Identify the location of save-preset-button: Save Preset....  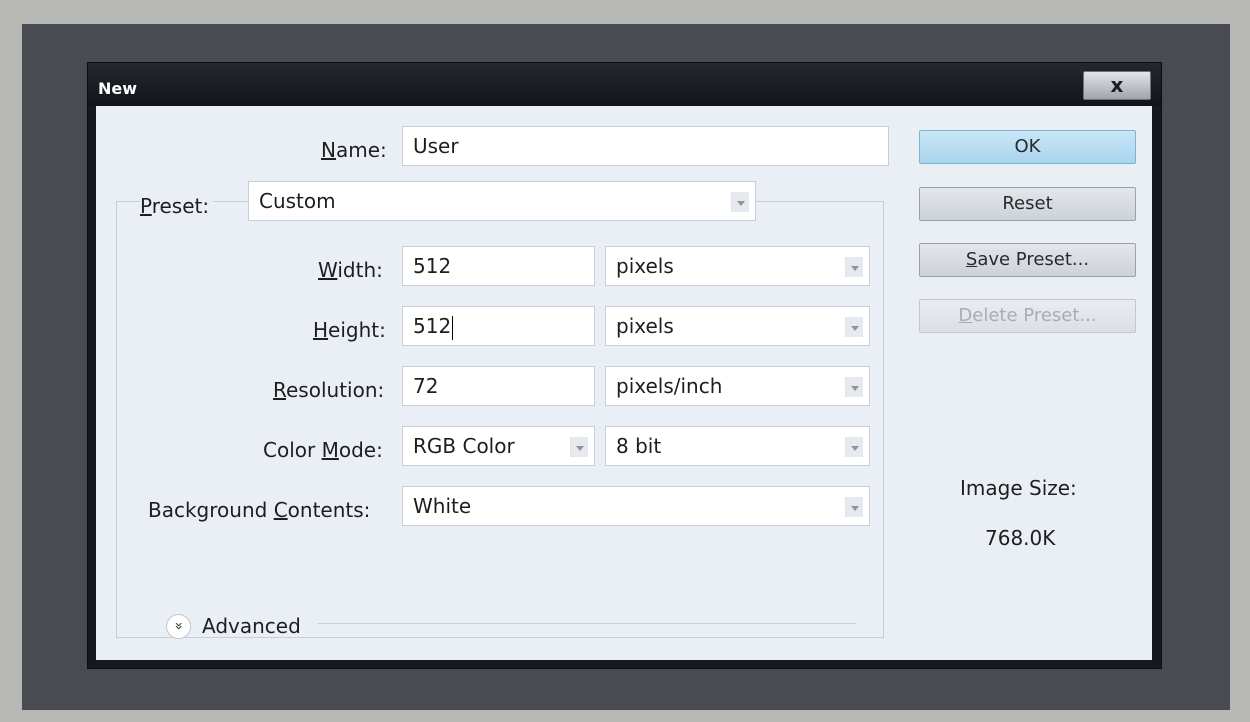
(1027, 260).